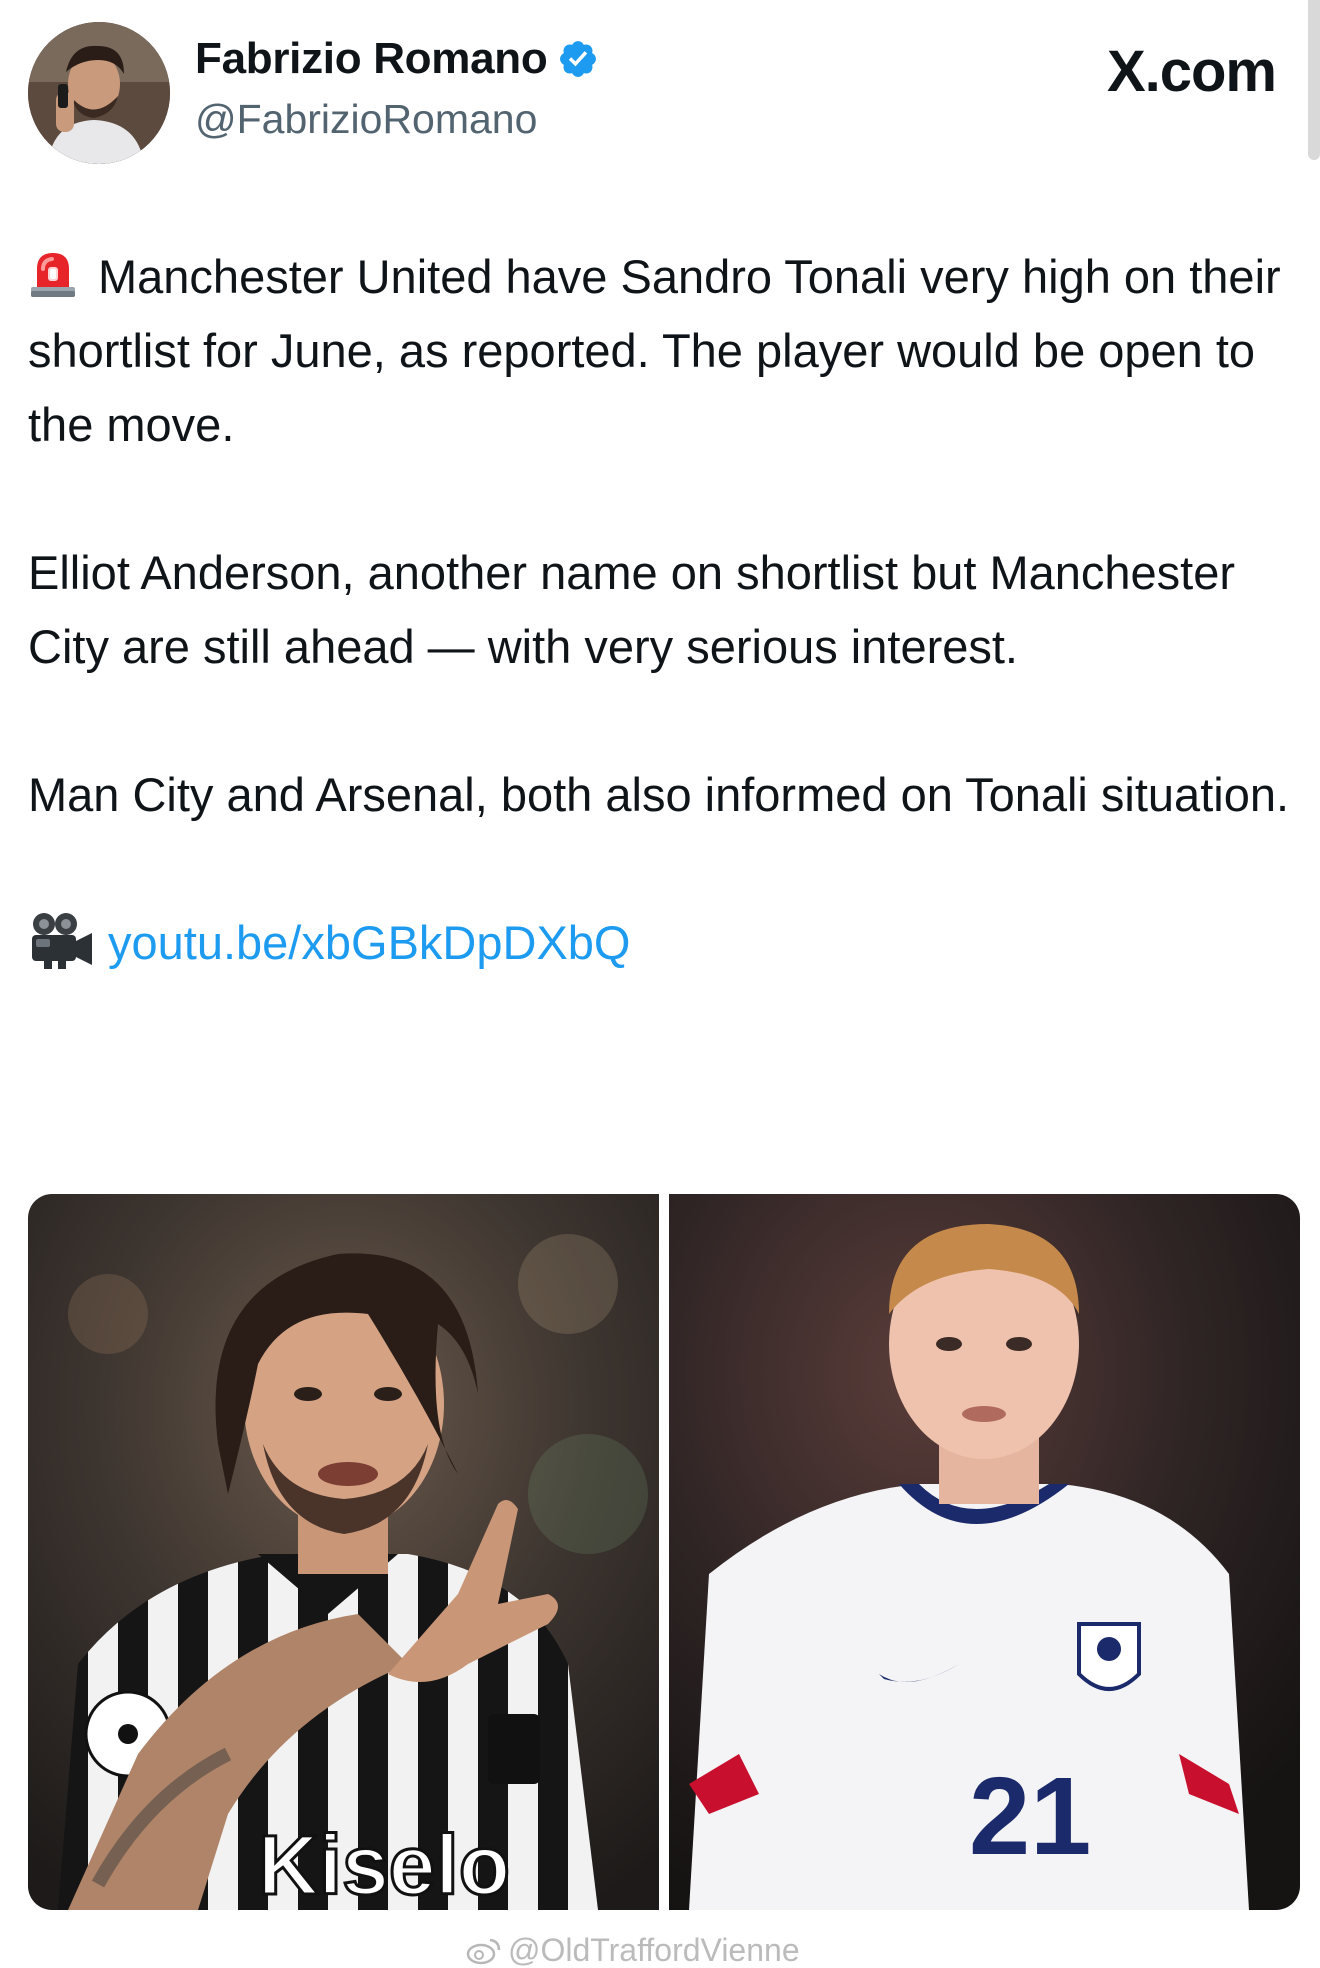  Describe the element at coordinates (1314, 80) in the screenshot. I see `scrollbar` at that location.